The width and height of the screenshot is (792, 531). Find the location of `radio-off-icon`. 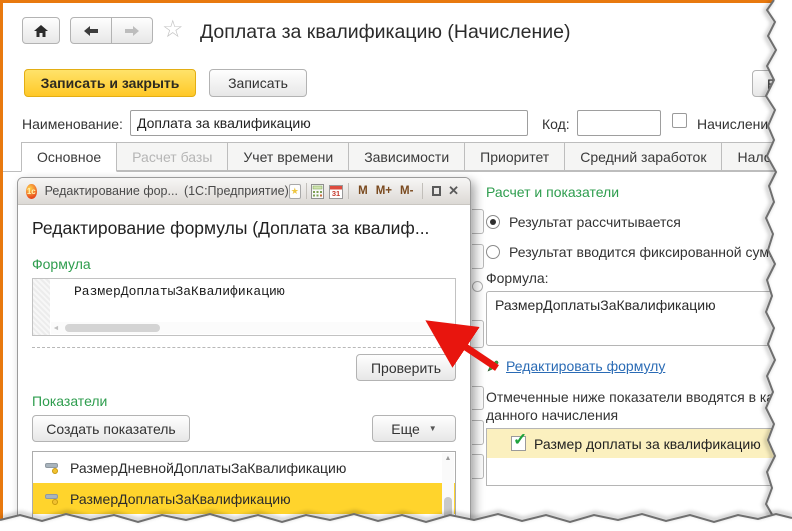

radio-off-icon is located at coordinates (493, 252).